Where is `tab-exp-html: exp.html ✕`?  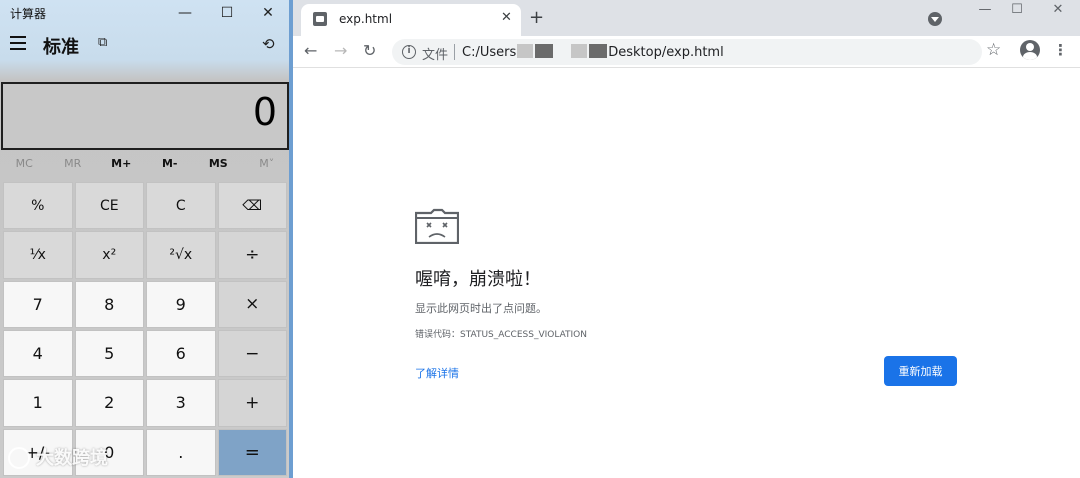
tab-exp-html: exp.html ✕ is located at coordinates (411, 20).